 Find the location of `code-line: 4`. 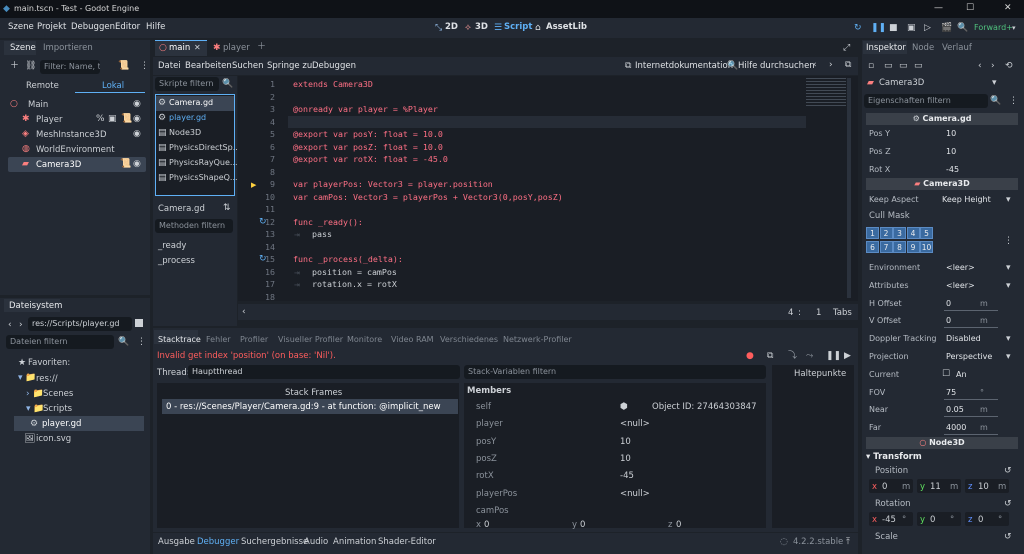

code-line: 4 is located at coordinates (525, 123).